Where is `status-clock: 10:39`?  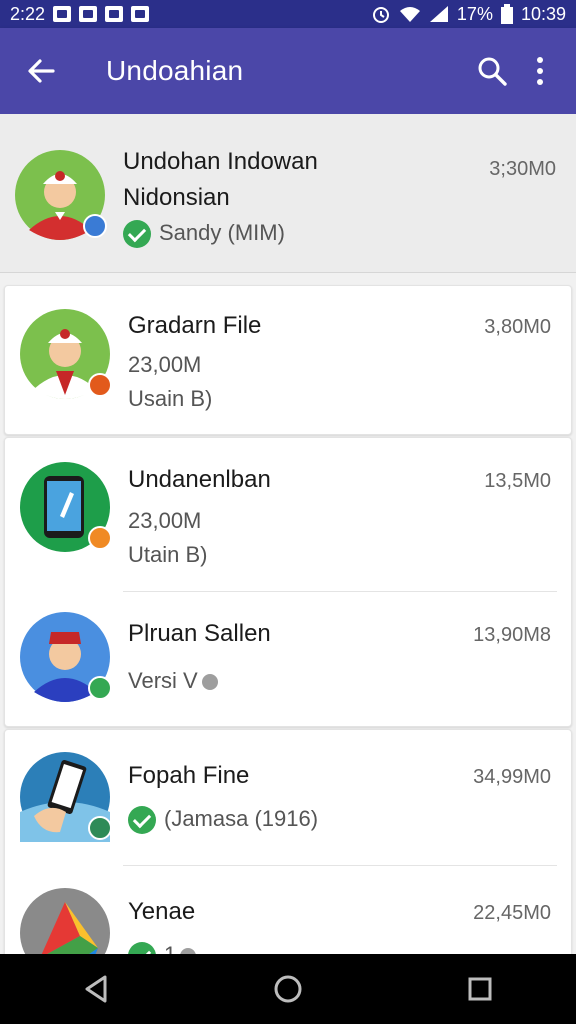
status-clock: 10:39 is located at coordinates (543, 13).